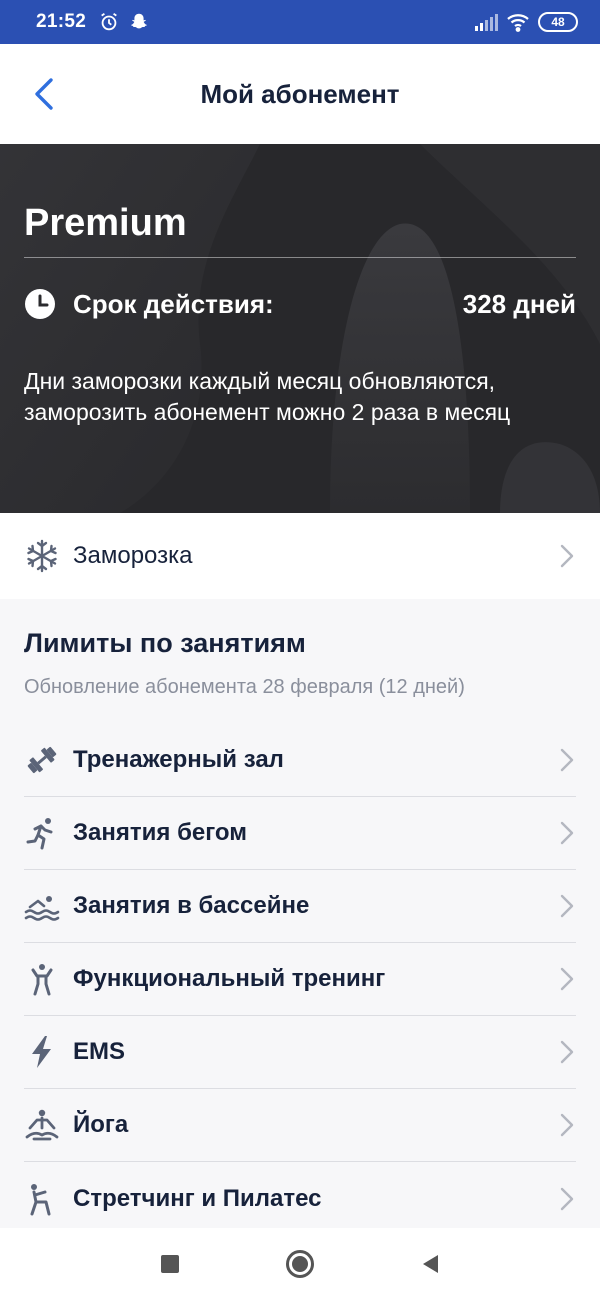 This screenshot has height=1299, width=600. I want to click on snowflake-icon, so click(42, 556).